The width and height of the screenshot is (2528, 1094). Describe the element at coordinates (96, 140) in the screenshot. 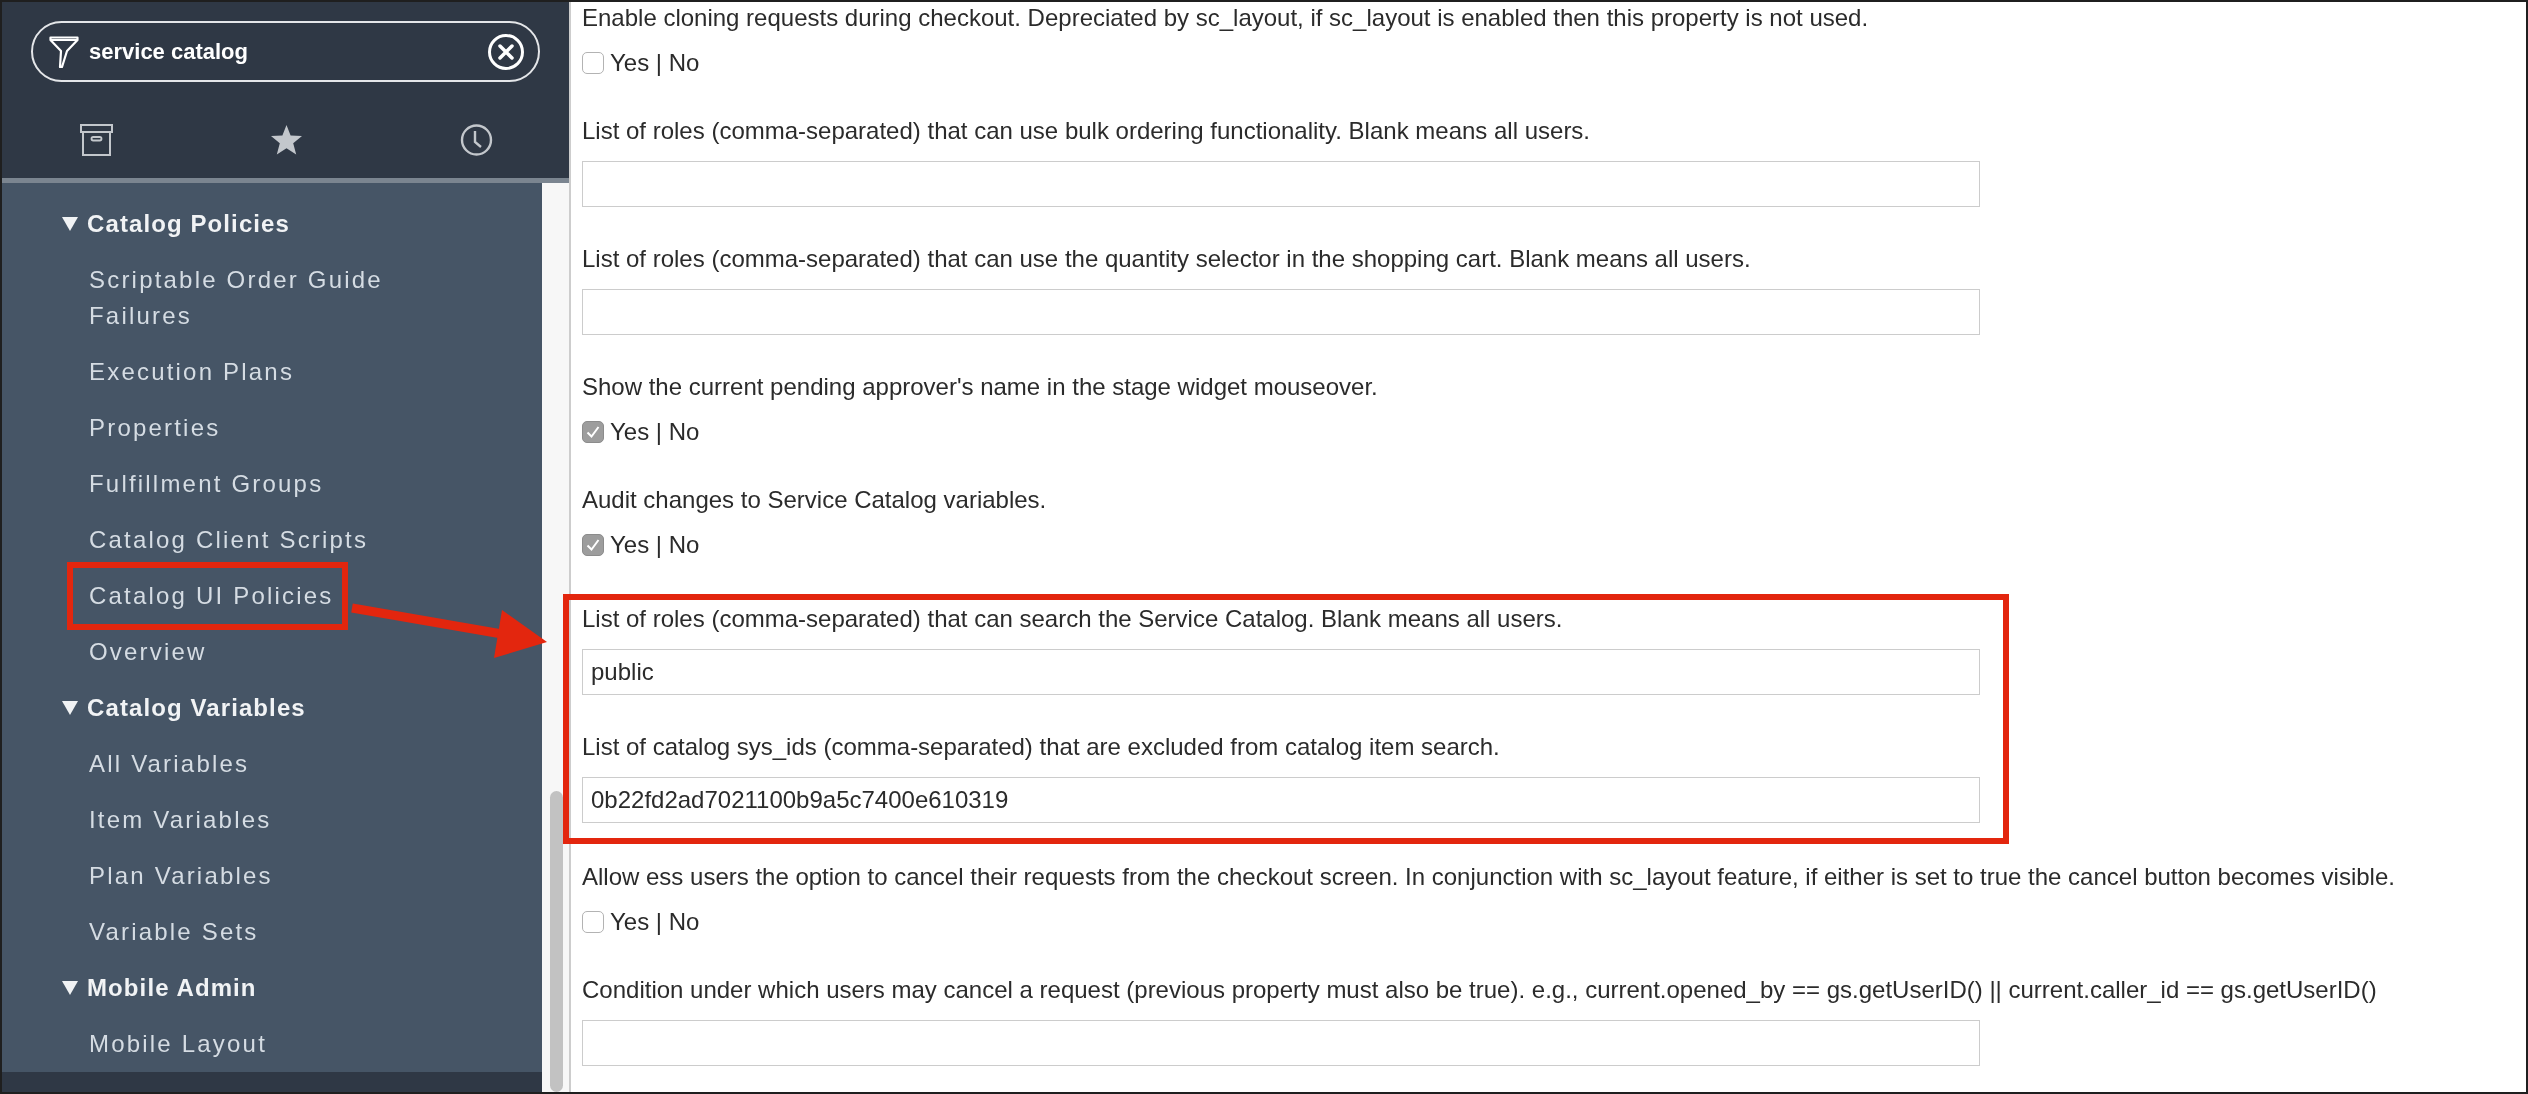

I see `archive-box-icon` at that location.